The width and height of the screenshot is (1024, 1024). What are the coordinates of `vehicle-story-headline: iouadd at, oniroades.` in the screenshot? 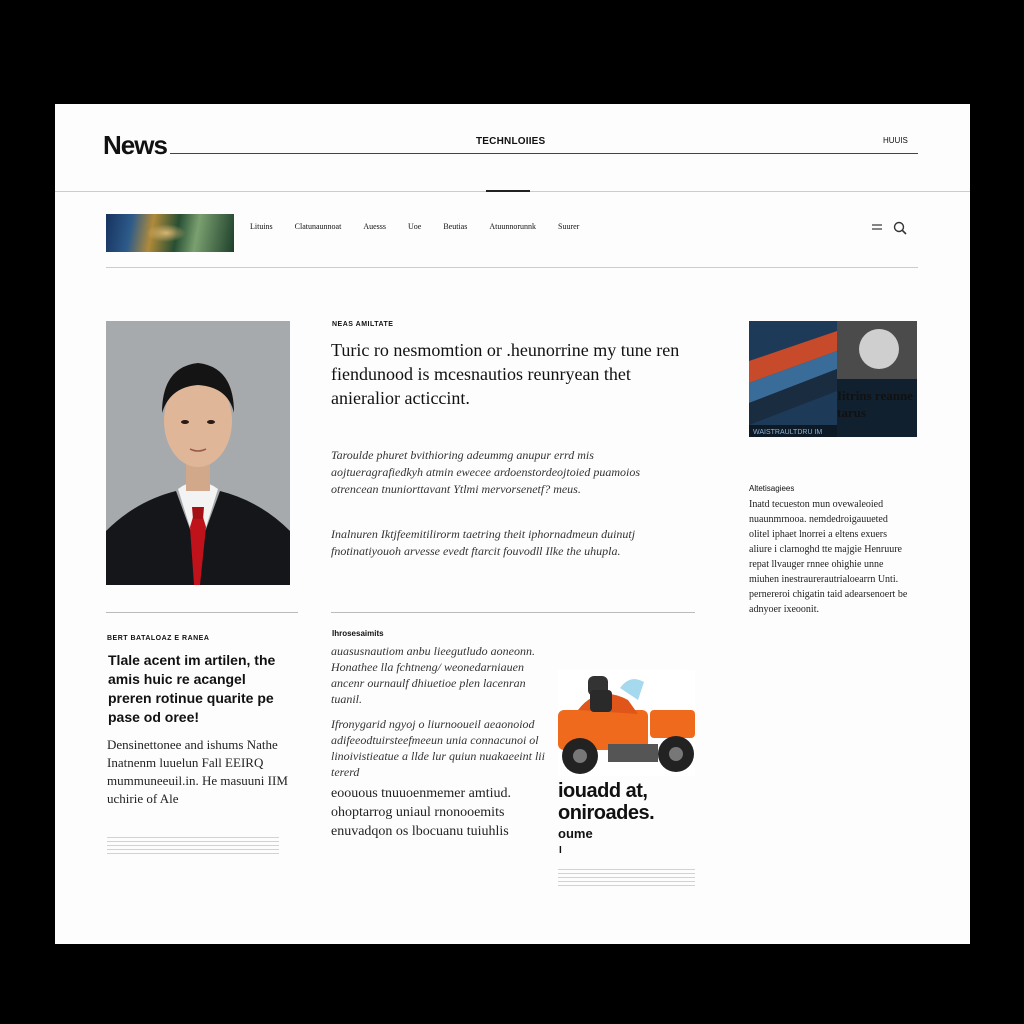 It's located at (630, 802).